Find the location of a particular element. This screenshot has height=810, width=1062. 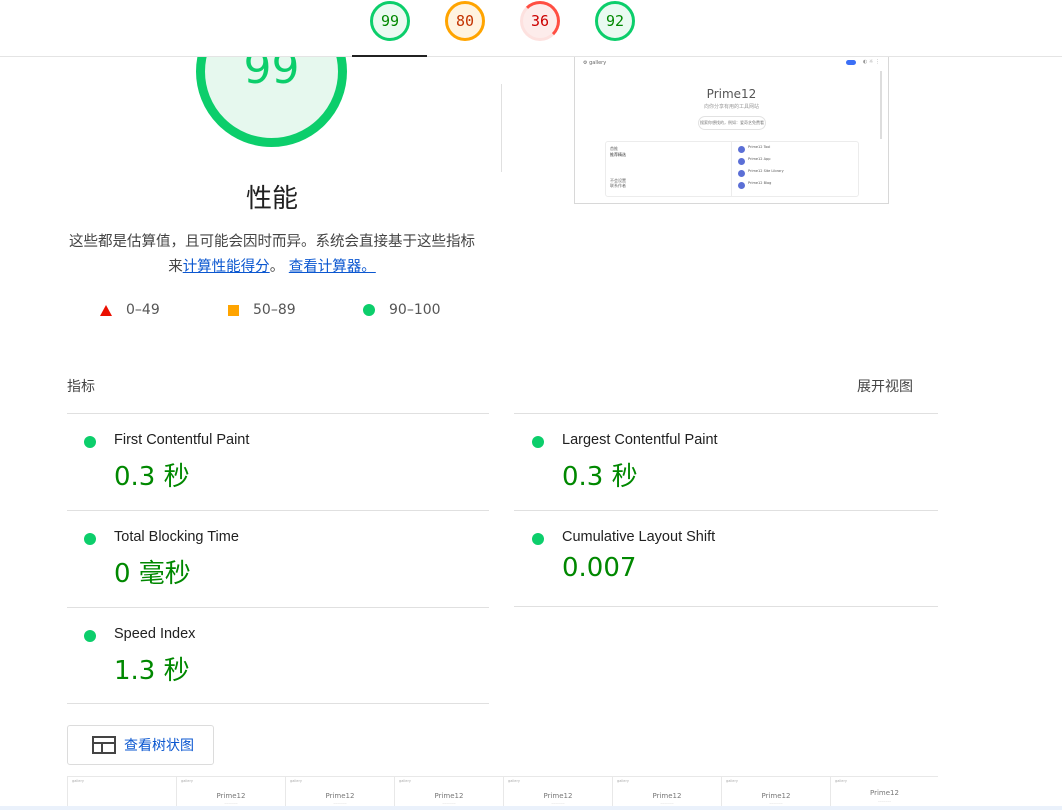

metric-value: 1.3 秒 is located at coordinates (152, 671).